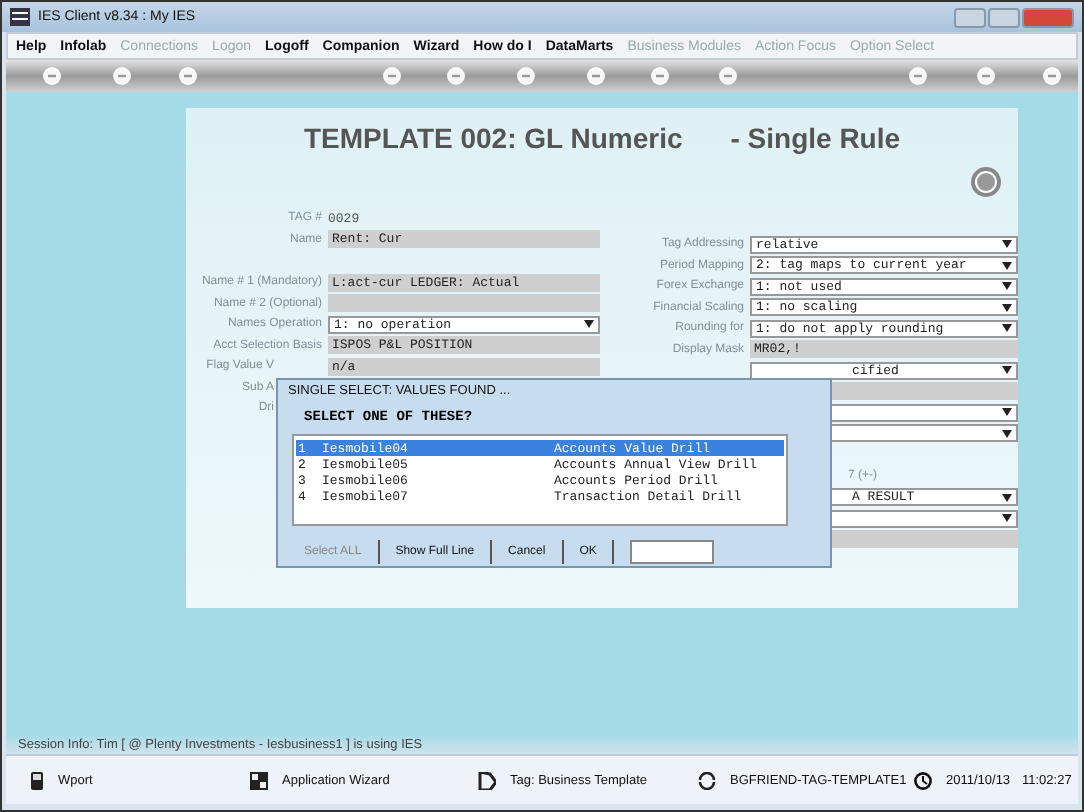  What do you see at coordinates (1004, 17) in the screenshot?
I see `maximize-button` at bounding box center [1004, 17].